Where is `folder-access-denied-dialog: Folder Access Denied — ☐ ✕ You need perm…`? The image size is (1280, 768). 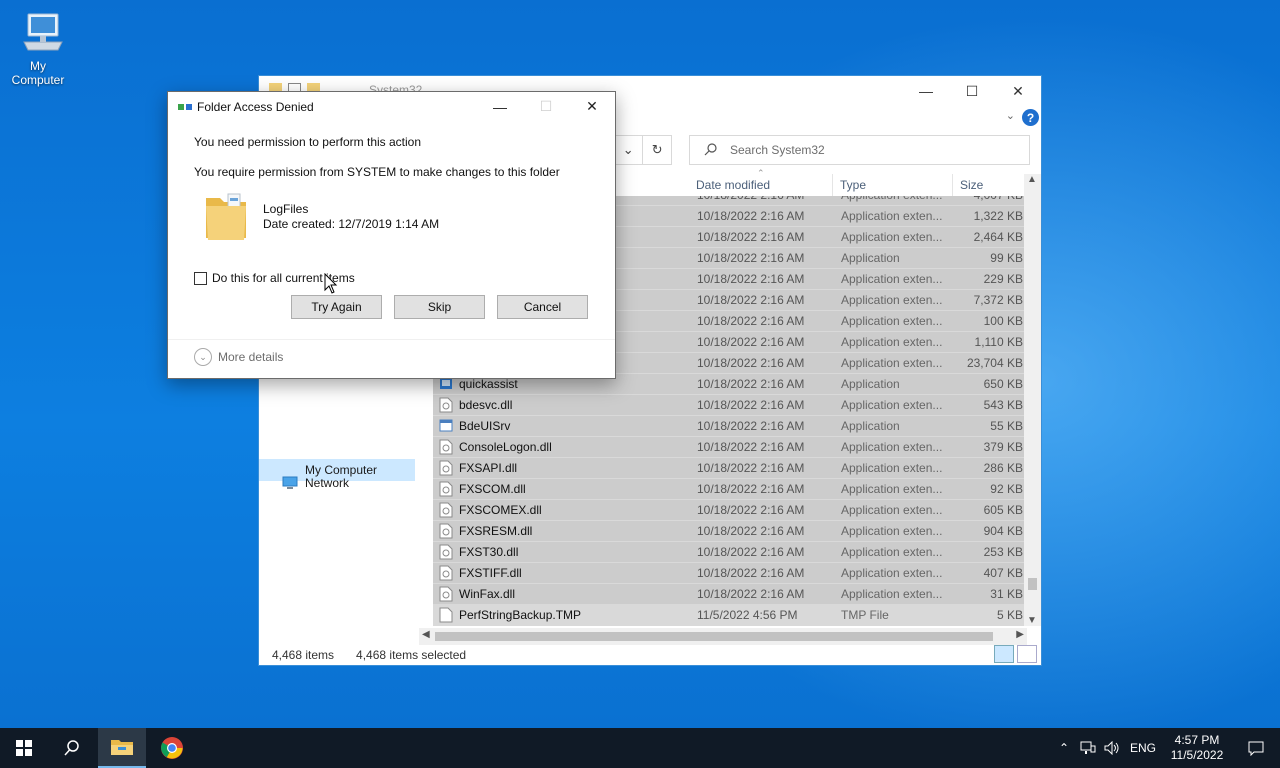 folder-access-denied-dialog: Folder Access Denied — ☐ ✕ You need perm… is located at coordinates (391, 235).